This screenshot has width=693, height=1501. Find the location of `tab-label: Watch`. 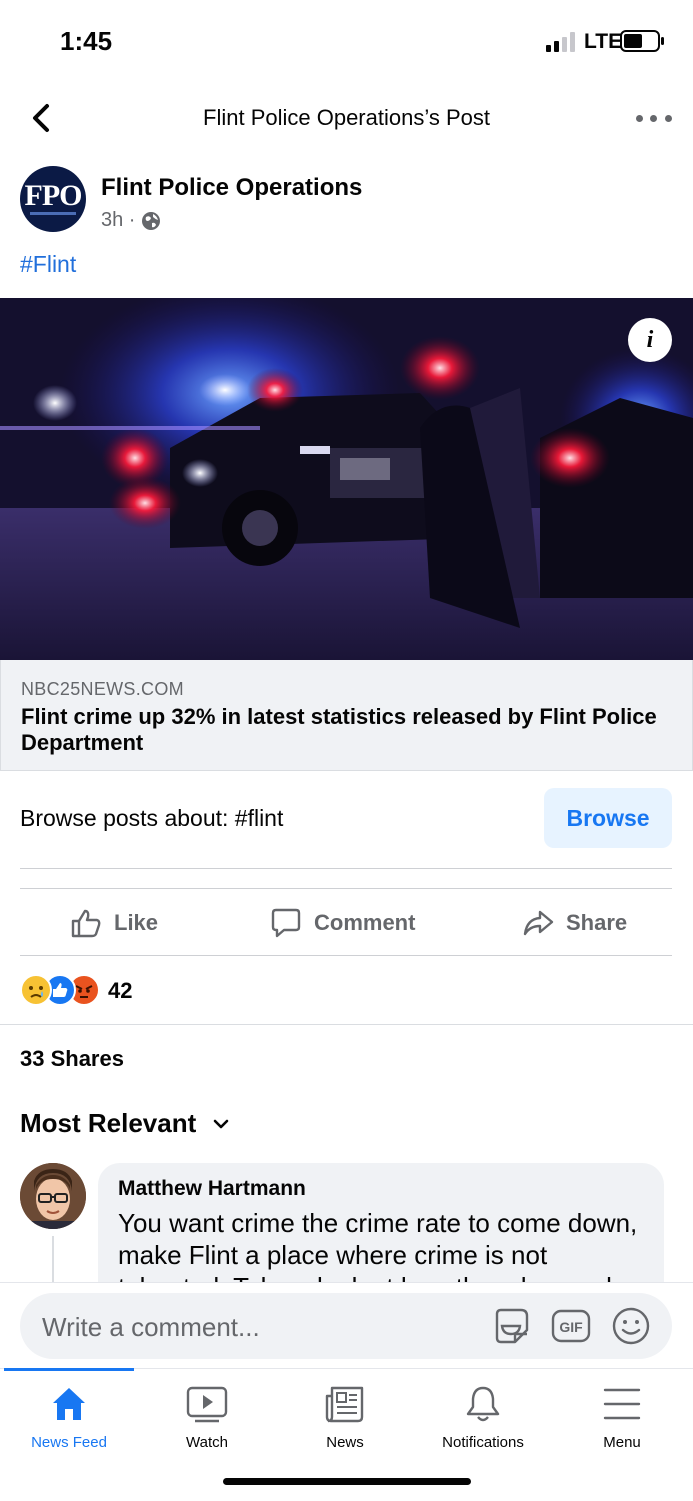

tab-label: Watch is located at coordinates (207, 1442).